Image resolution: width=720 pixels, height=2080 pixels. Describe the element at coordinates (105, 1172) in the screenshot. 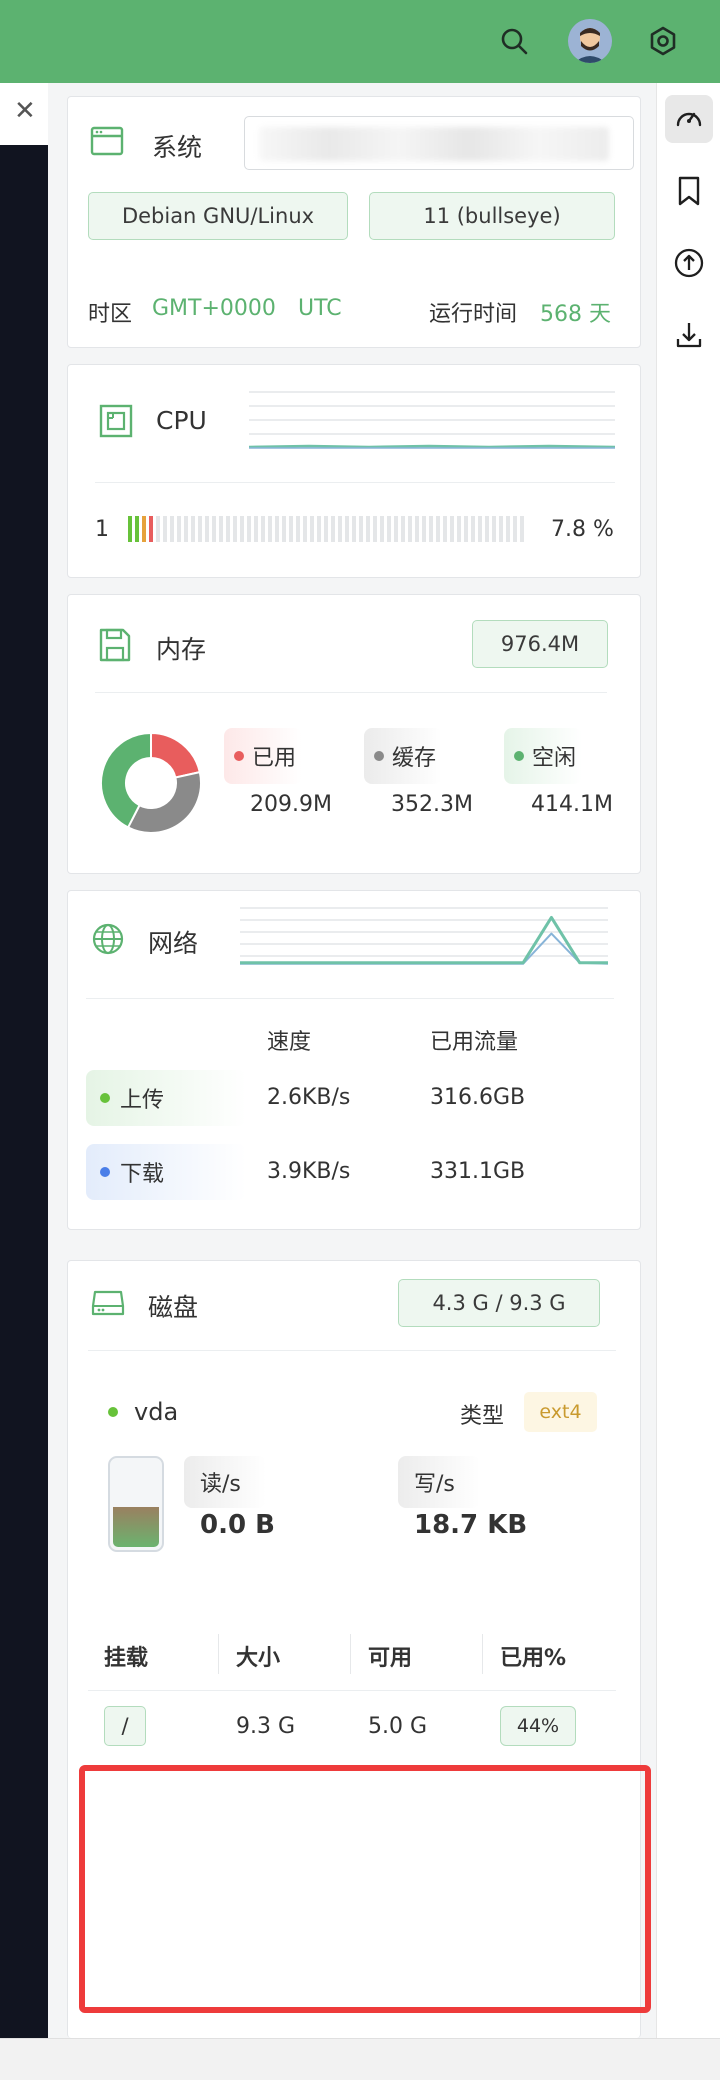

I see `download-dot` at that location.